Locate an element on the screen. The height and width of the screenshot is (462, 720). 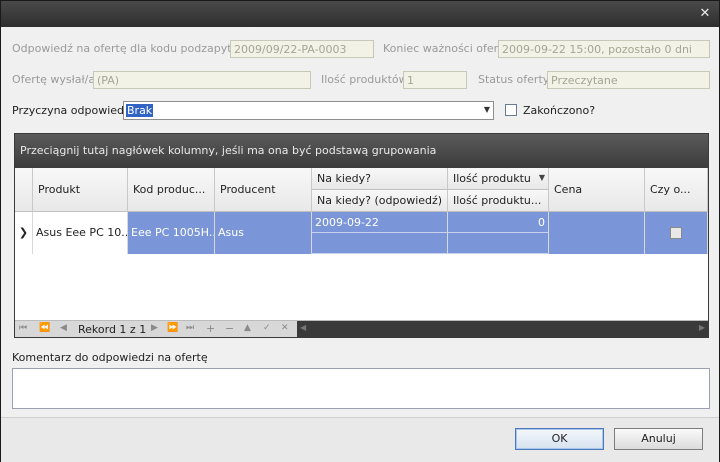
record-navigator: ⏮ ⏪ ◀ Rekord 1 z 1 ▶ ⏩ ⏭ + − ▲ ✓ ✕ ◀ ▶ is located at coordinates (361, 328).